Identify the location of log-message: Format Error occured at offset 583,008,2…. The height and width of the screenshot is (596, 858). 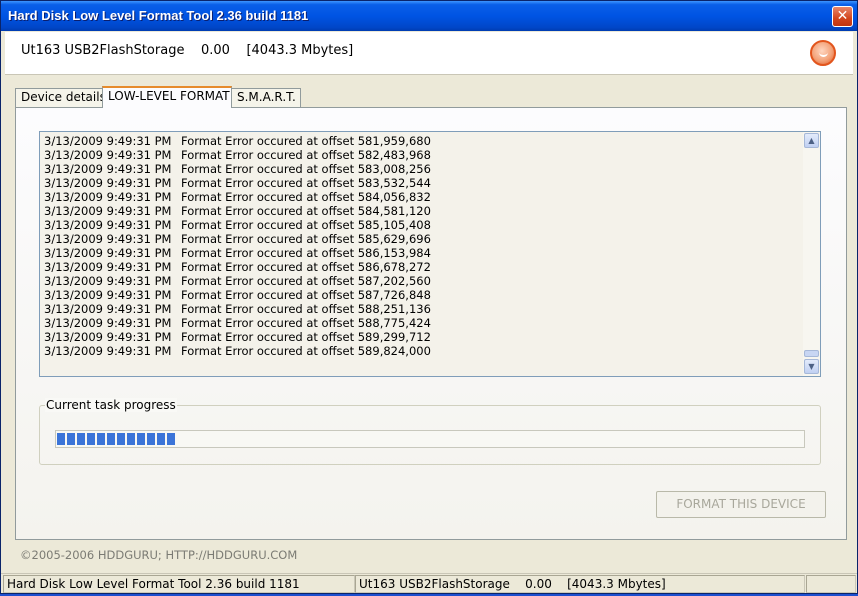
(306, 169).